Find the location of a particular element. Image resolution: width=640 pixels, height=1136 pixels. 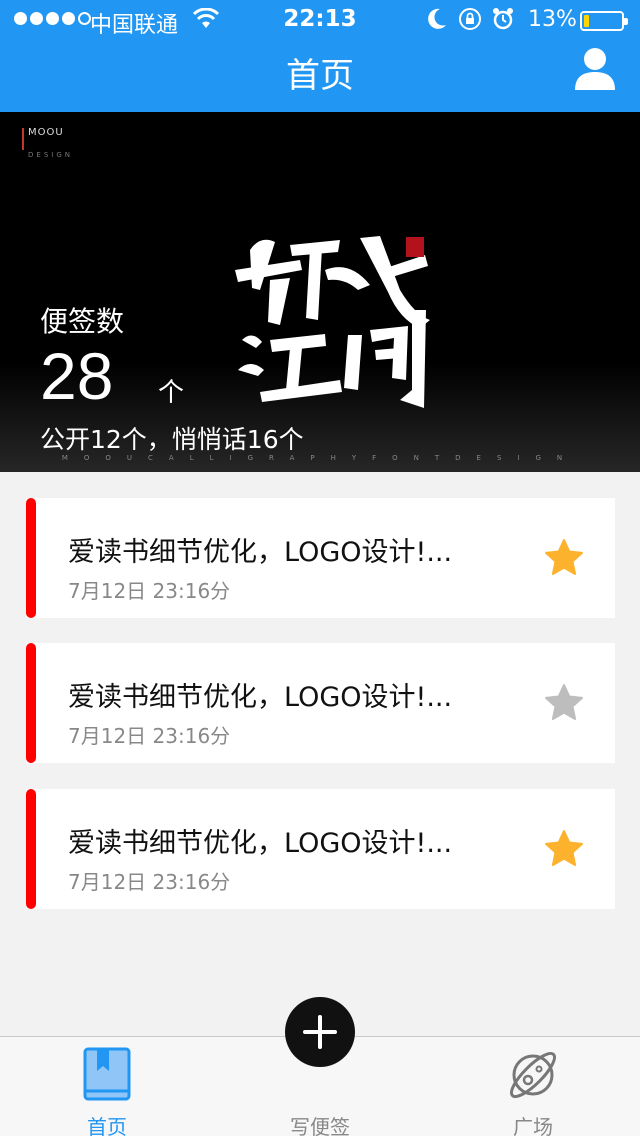

note-count-unit: 个 is located at coordinates (171, 393).